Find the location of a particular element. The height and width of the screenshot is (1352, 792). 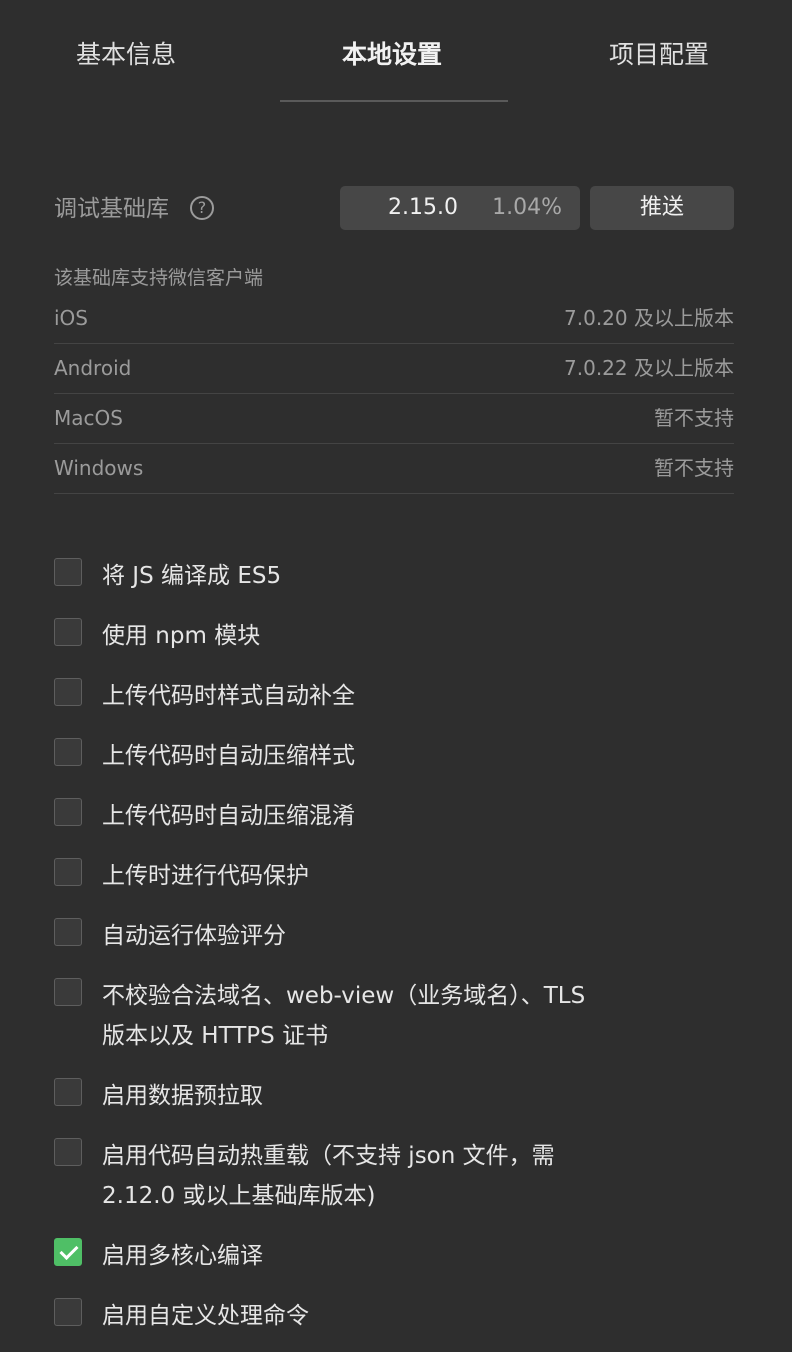

option-label: 不校验合法域名、web-view（业务域名）、TLS is located at coordinates (344, 996).